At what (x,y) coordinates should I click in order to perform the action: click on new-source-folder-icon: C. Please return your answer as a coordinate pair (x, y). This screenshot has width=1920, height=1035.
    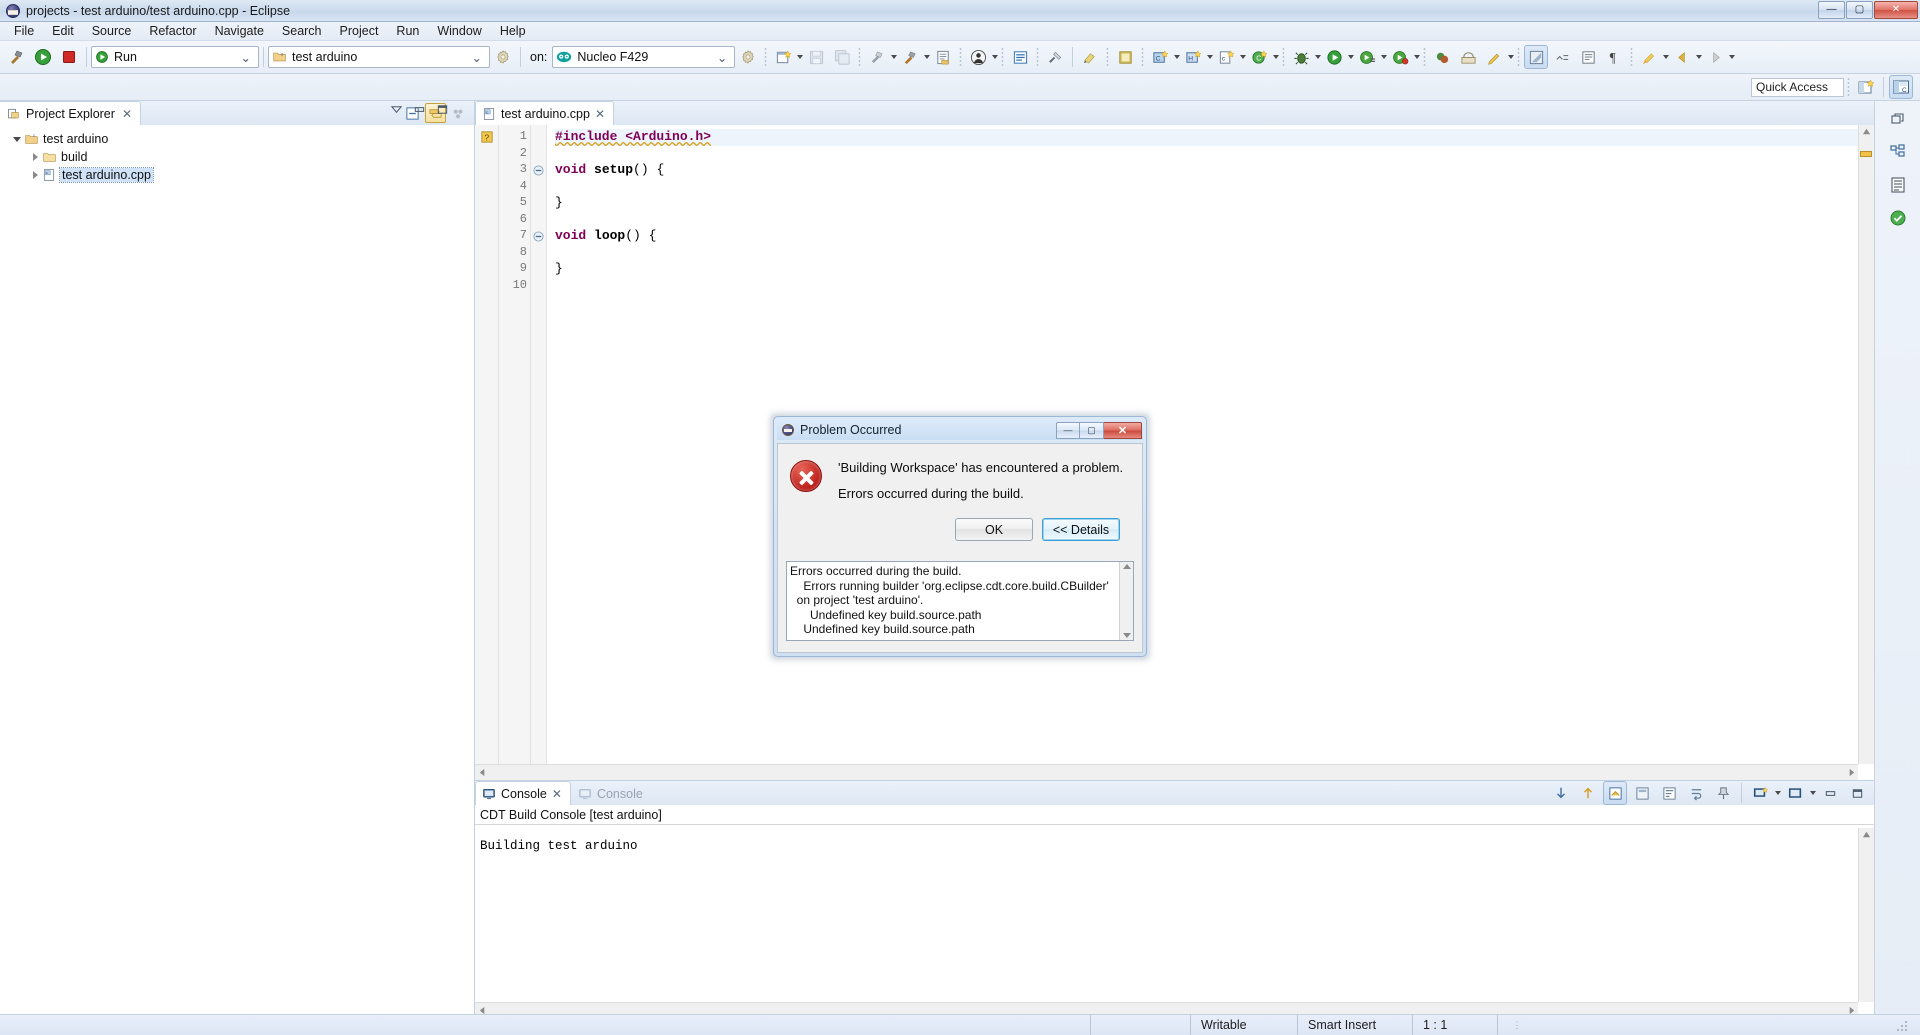
    Looking at the image, I should click on (1259, 57).